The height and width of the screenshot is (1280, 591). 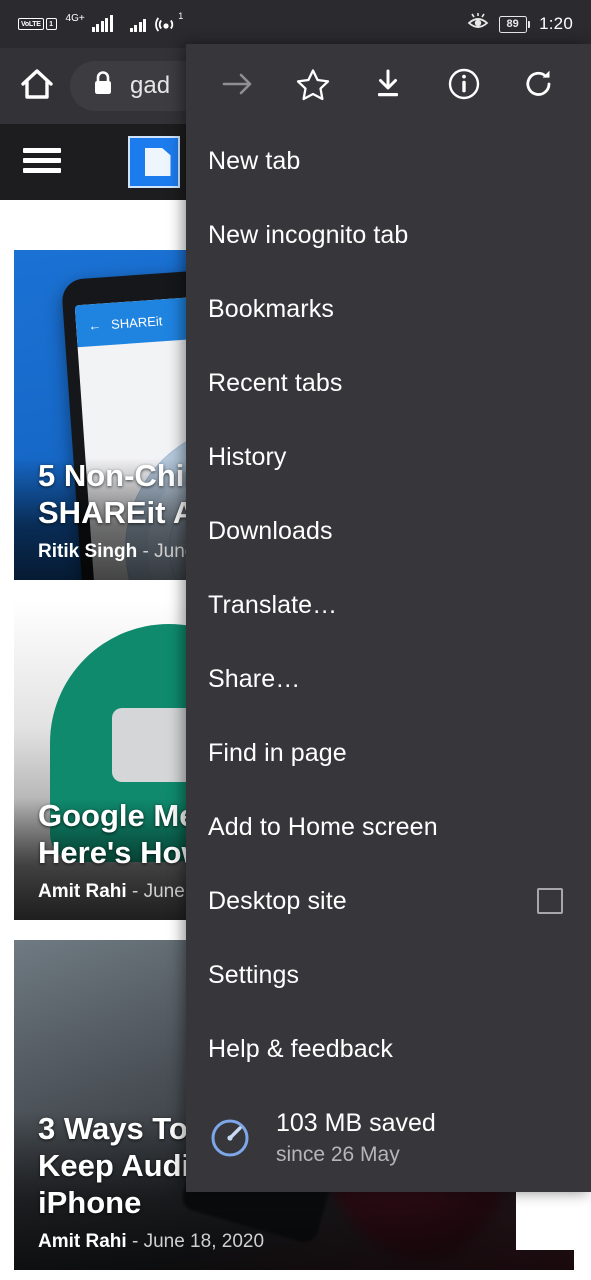 What do you see at coordinates (88, 552) in the screenshot?
I see `article-author: Ritik Singh` at bounding box center [88, 552].